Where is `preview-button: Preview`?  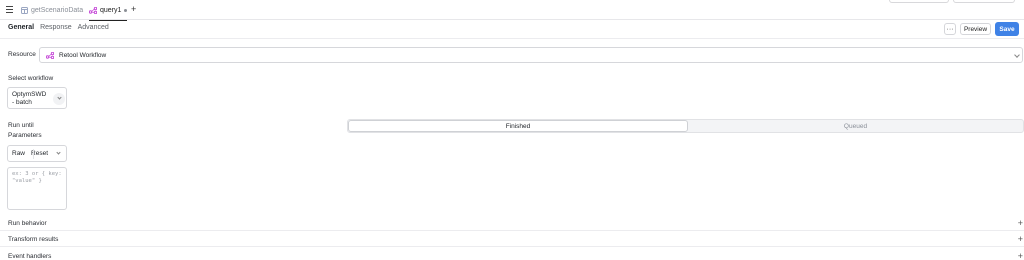 preview-button: Preview is located at coordinates (975, 29).